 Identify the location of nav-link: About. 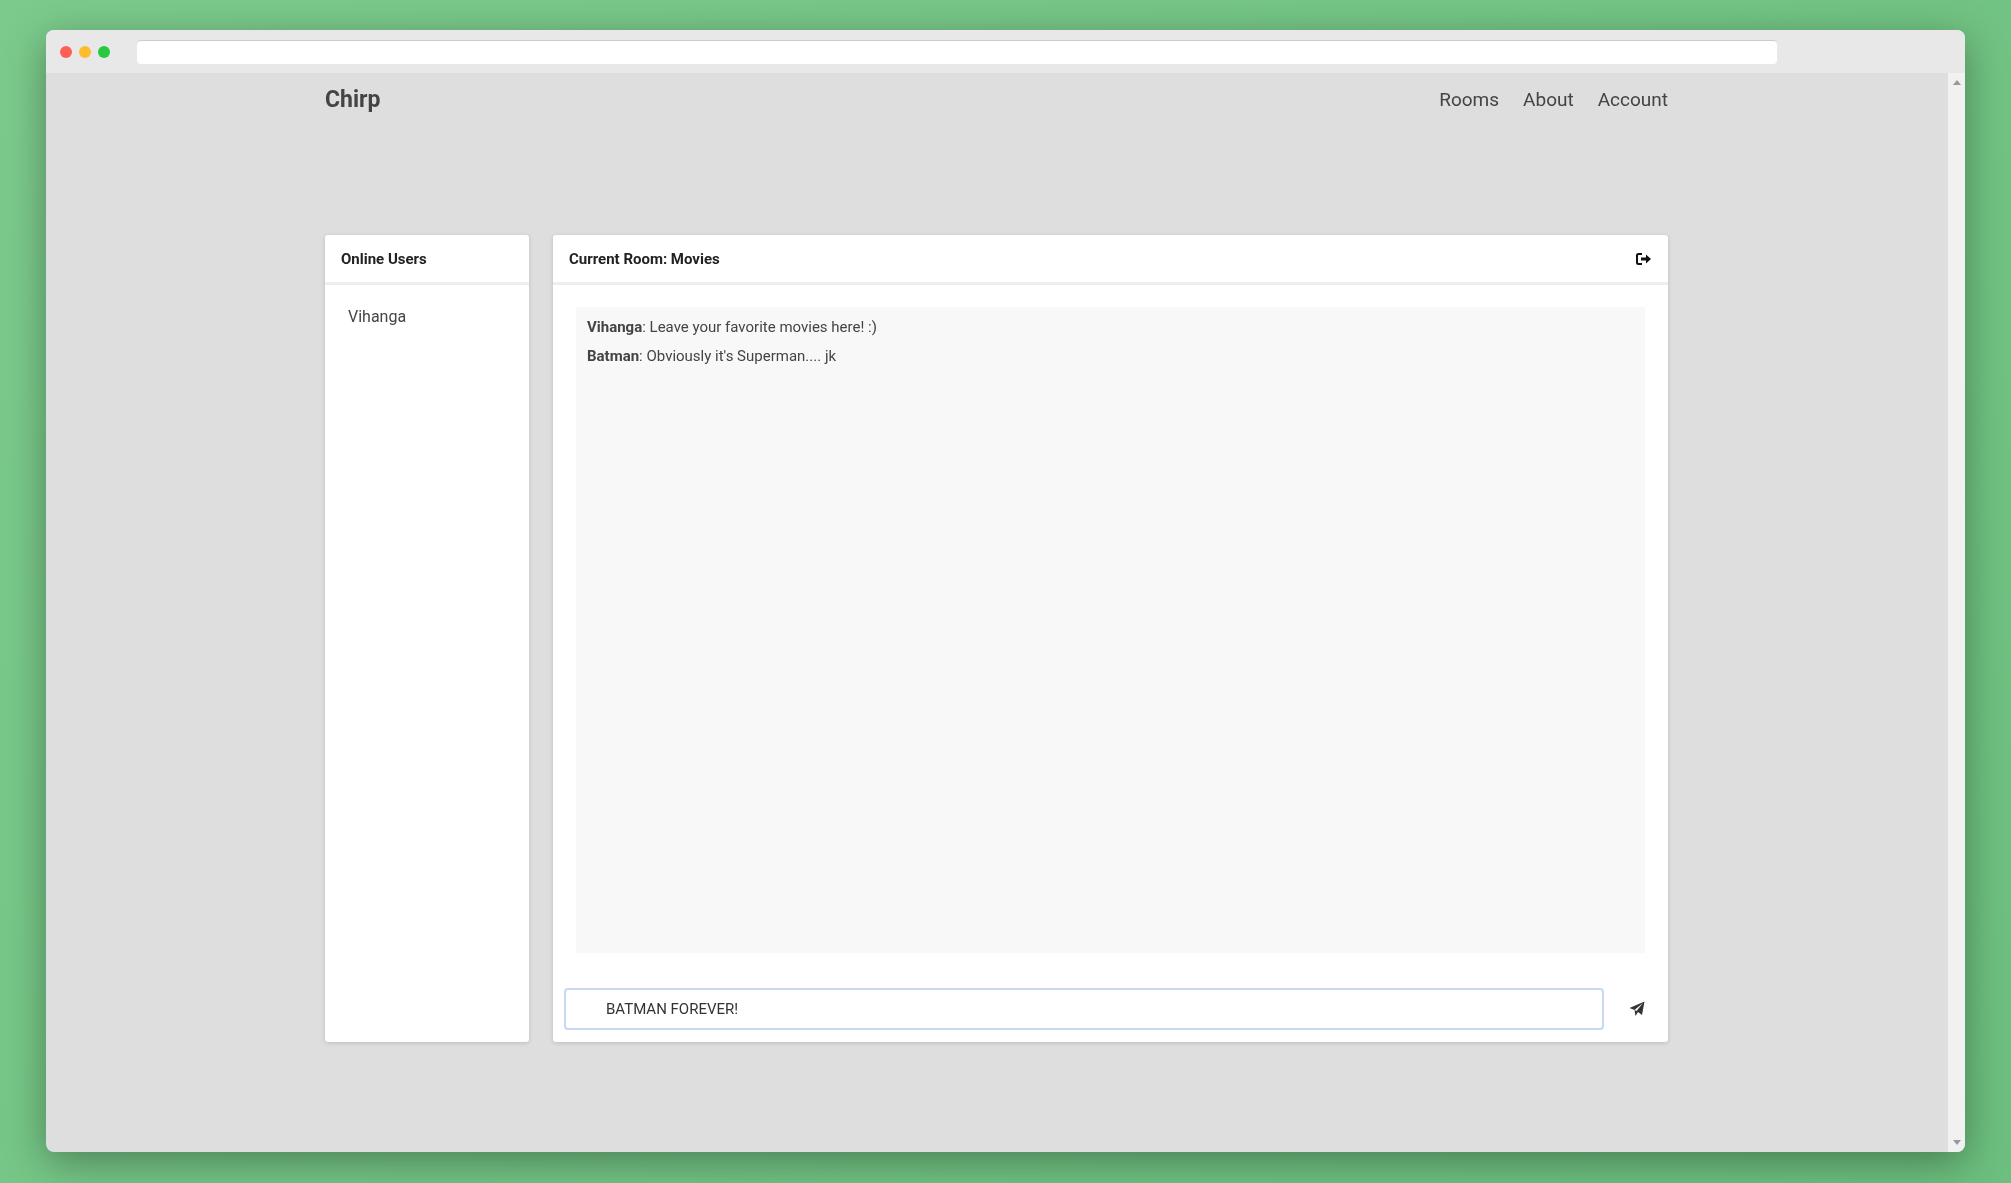
(1548, 99).